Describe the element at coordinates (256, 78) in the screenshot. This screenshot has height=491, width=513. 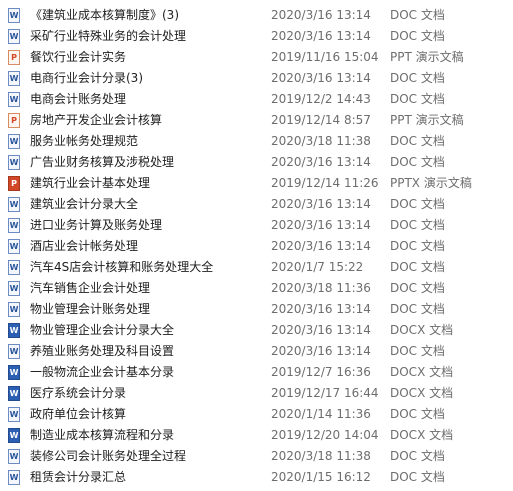
I see `file-row: W 电商行业会计分录(3) 2020/3/16 13:14 DOC 文档` at that location.